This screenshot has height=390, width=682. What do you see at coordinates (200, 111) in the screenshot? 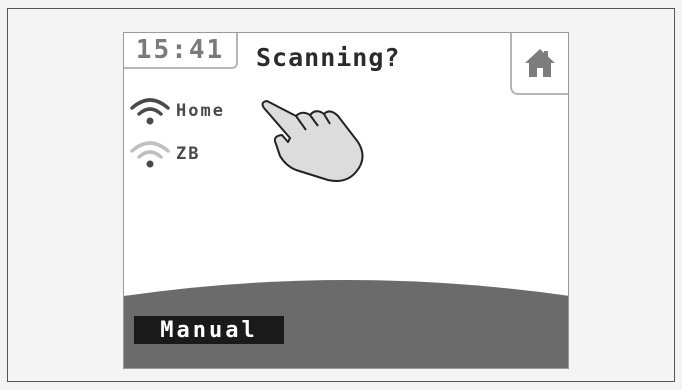
I see `network-label: Home` at bounding box center [200, 111].